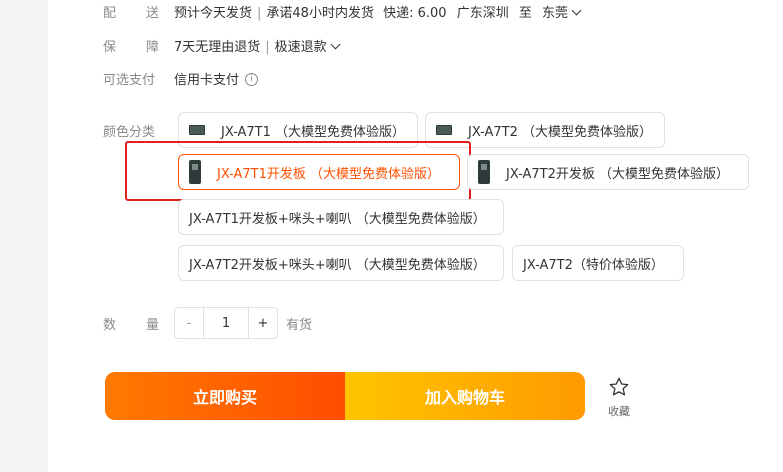  Describe the element at coordinates (337, 265) in the screenshot. I see `color-option-label: JX-A7T2开发板+咪头+喇叭 （大模型免费体验版）` at that location.